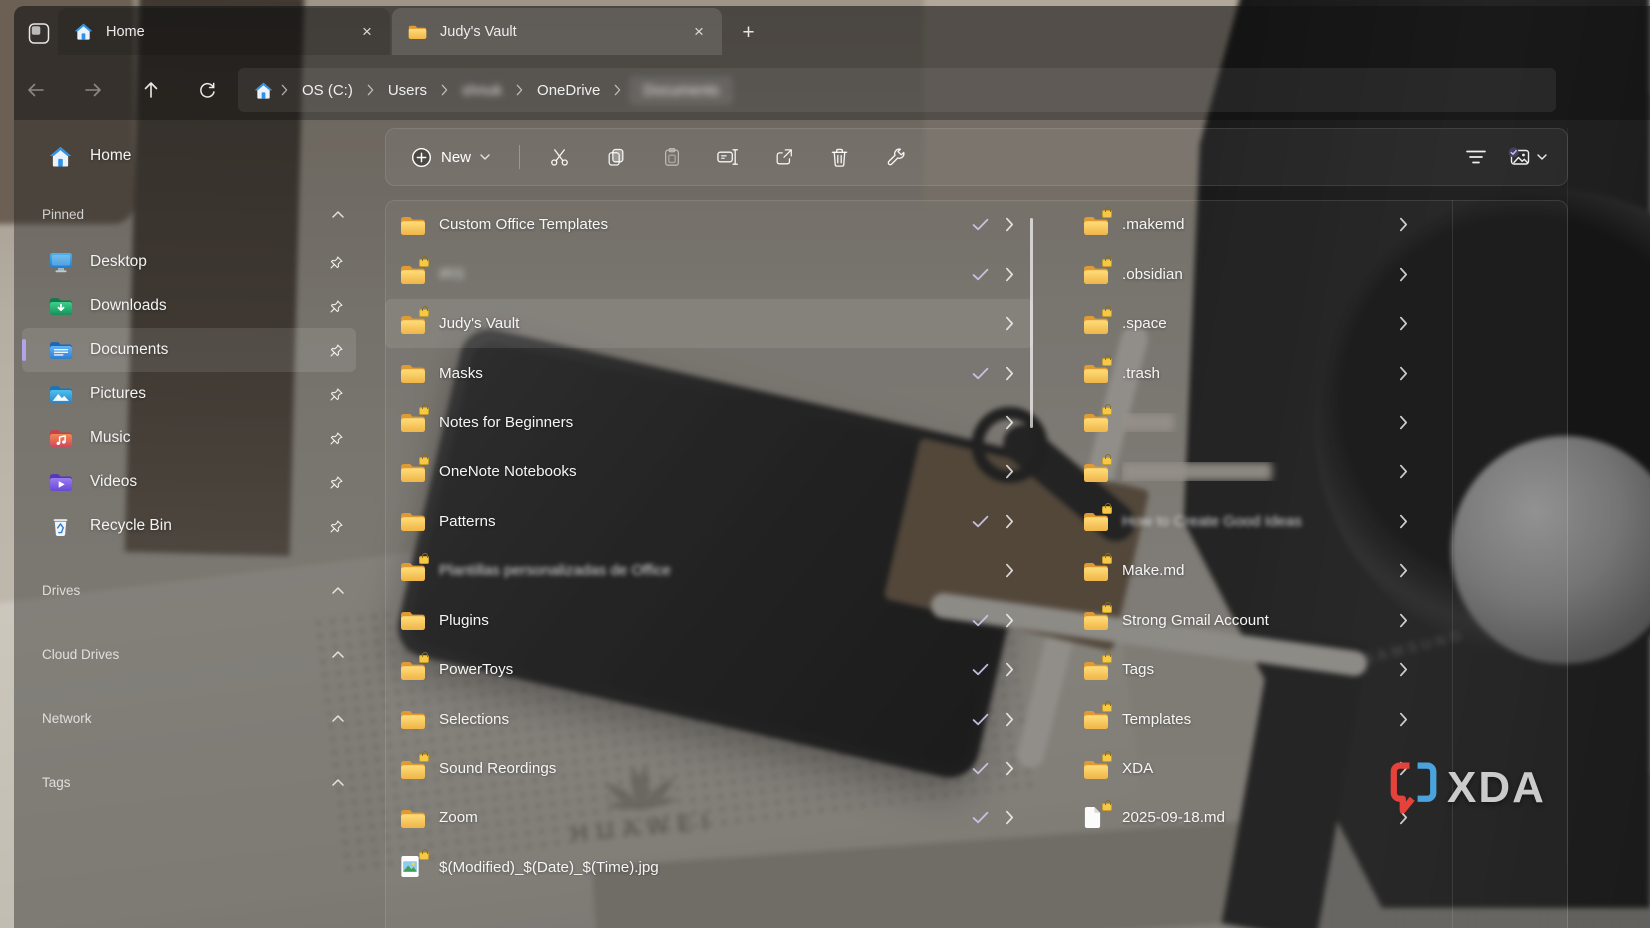 Image resolution: width=1650 pixels, height=928 pixels. Describe the element at coordinates (1242, 718) in the screenshot. I see `file-row-templates: Templates` at that location.